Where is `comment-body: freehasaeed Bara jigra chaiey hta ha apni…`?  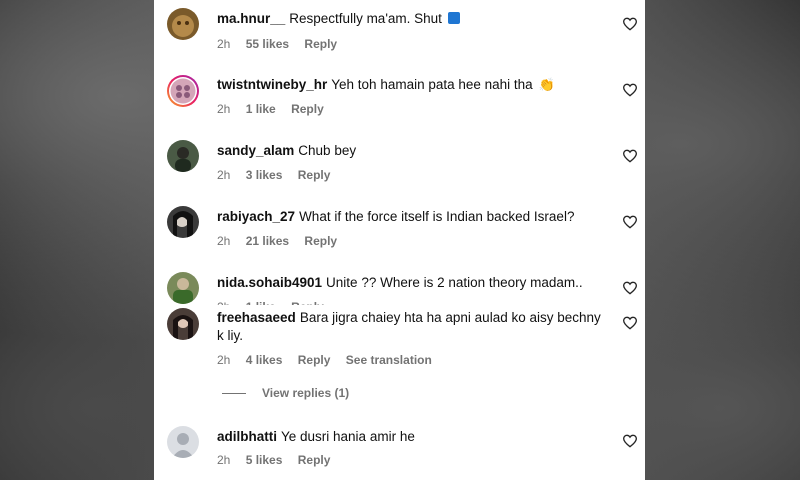 comment-body: freehasaeed Bara jigra chaiey hta ha apni… is located at coordinates (413, 327).